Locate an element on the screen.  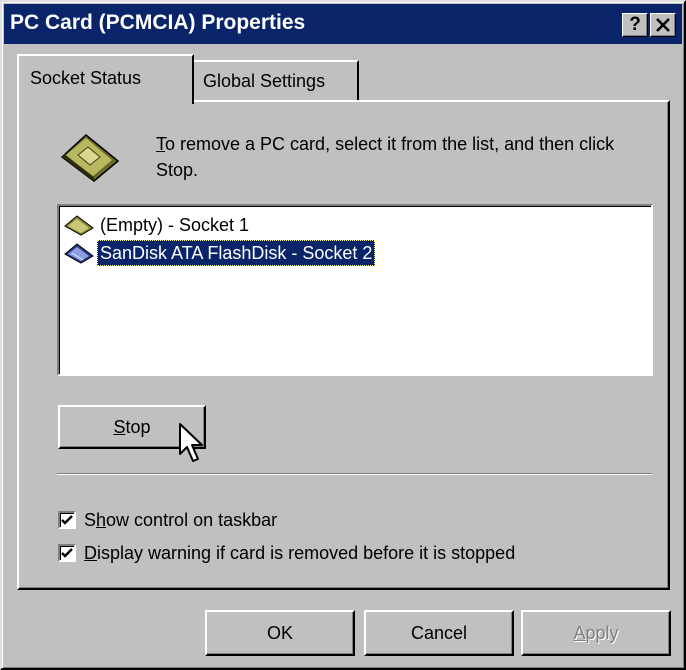
socket-2-label: SanDisk ATA FlashDisk - Socket 2 is located at coordinates (236, 253).